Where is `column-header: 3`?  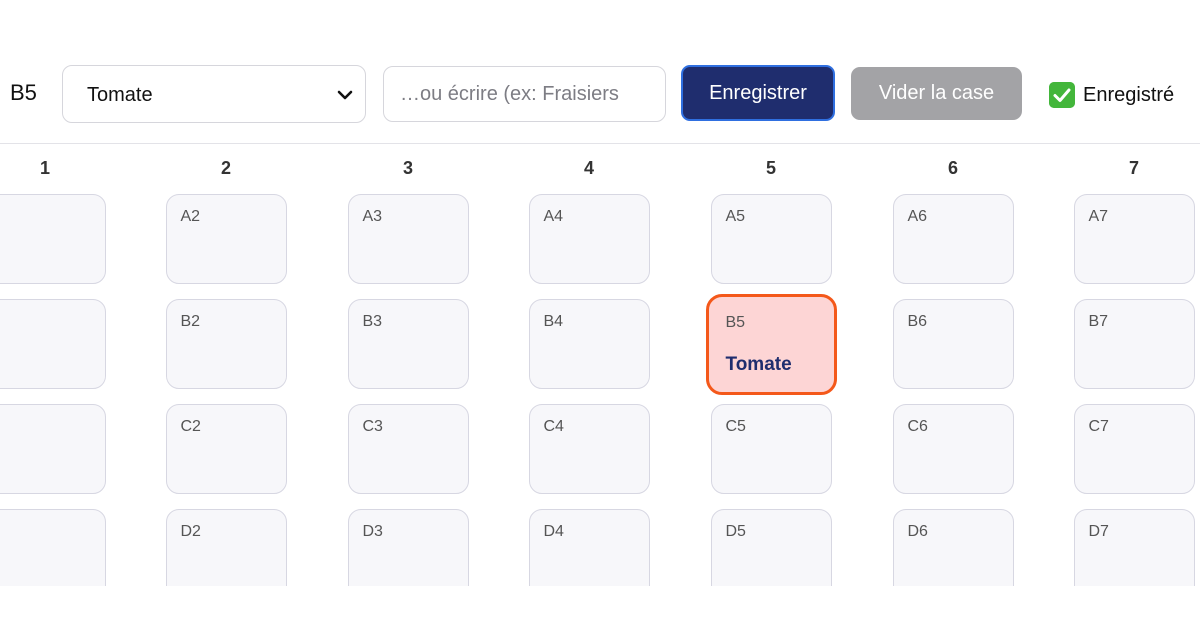
column-header: 3 is located at coordinates (407, 168).